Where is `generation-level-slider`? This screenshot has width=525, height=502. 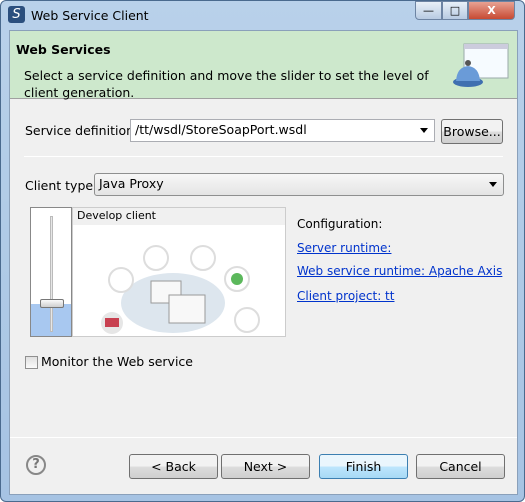 generation-level-slider is located at coordinates (51, 272).